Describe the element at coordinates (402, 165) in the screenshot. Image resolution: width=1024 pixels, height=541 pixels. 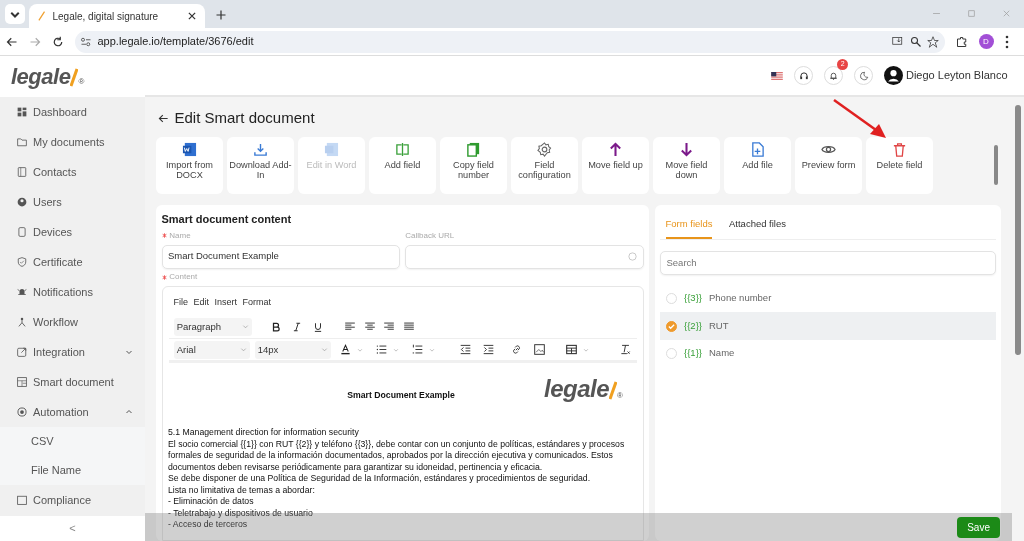
I see `toolbar-button: Add field` at that location.